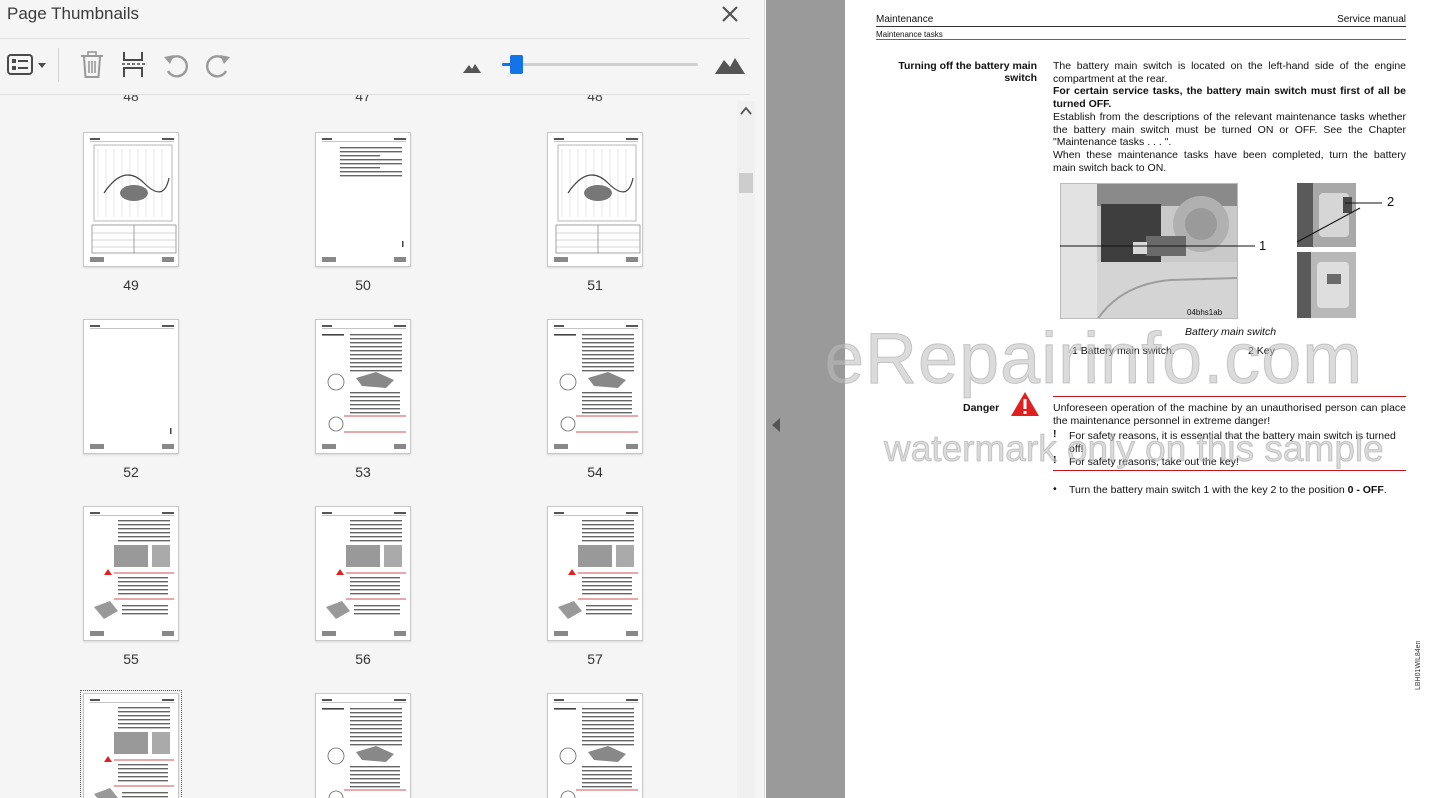 The width and height of the screenshot is (1445, 798). Describe the element at coordinates (1020, 78) in the screenshot. I see `section-heading-line: switch` at that location.